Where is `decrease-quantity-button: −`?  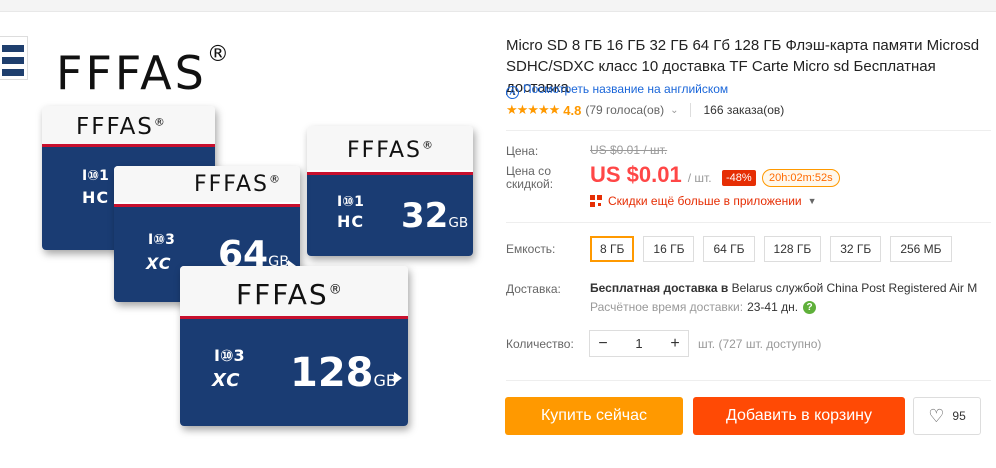 decrease-quantity-button: − is located at coordinates (603, 344).